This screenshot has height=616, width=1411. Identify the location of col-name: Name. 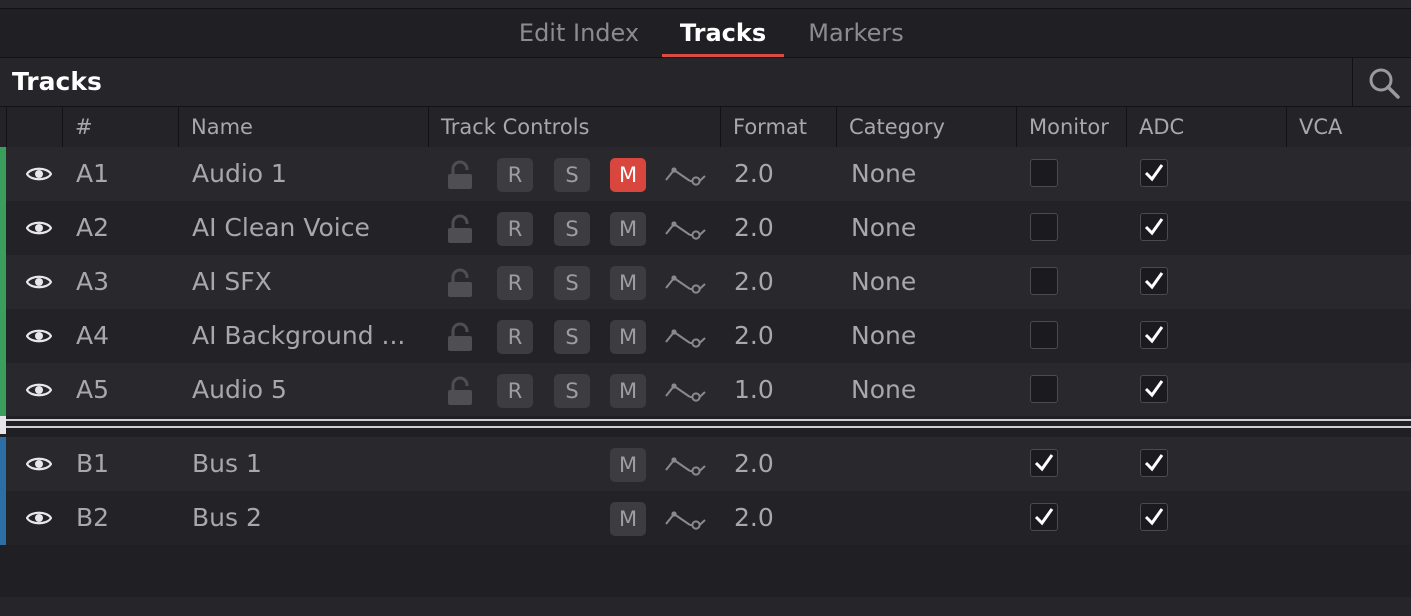
(303, 127).